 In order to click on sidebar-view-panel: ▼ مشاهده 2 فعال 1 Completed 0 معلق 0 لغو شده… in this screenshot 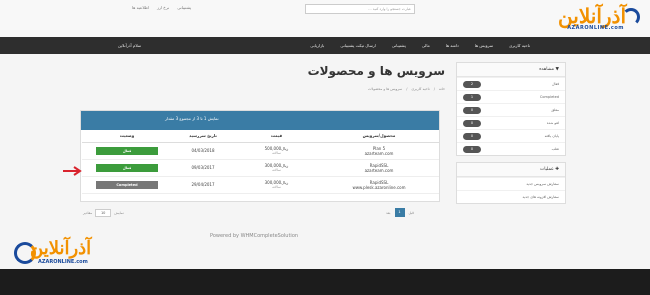, I will do `click(511, 109)`.